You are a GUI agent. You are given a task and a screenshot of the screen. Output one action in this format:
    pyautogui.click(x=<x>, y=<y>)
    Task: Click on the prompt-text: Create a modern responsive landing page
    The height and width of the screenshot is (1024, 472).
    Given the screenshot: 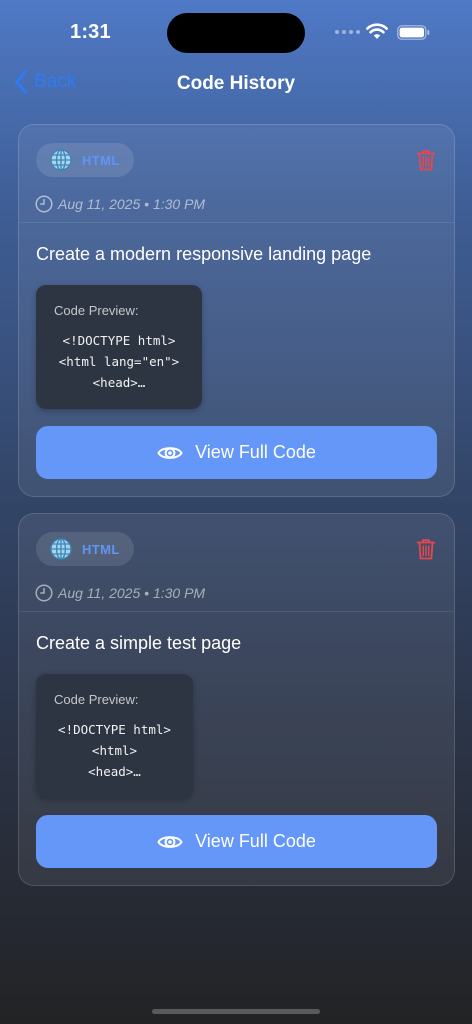 What is the action you would take?
    pyautogui.click(x=204, y=254)
    